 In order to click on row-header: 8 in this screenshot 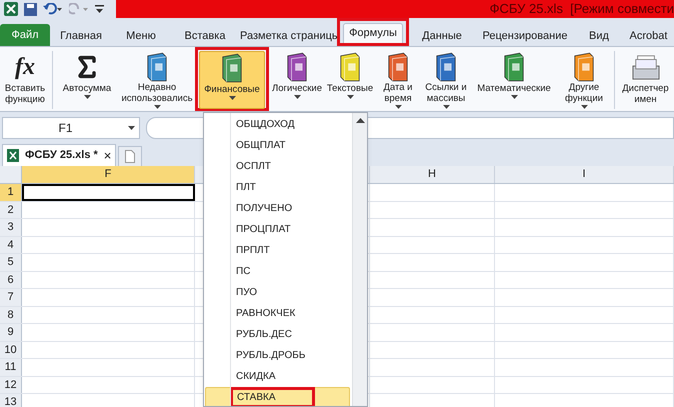, I will do `click(11, 314)`.